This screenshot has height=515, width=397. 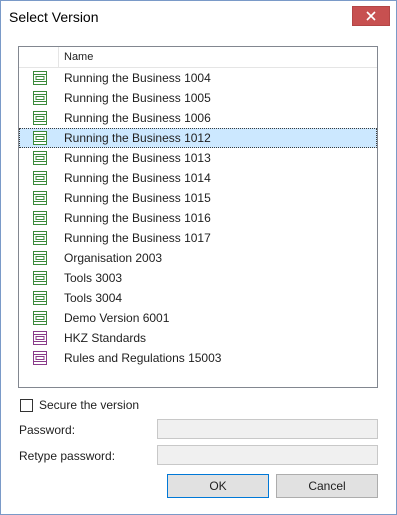 I want to click on list-item-label: Tools 3004, so click(x=93, y=298).